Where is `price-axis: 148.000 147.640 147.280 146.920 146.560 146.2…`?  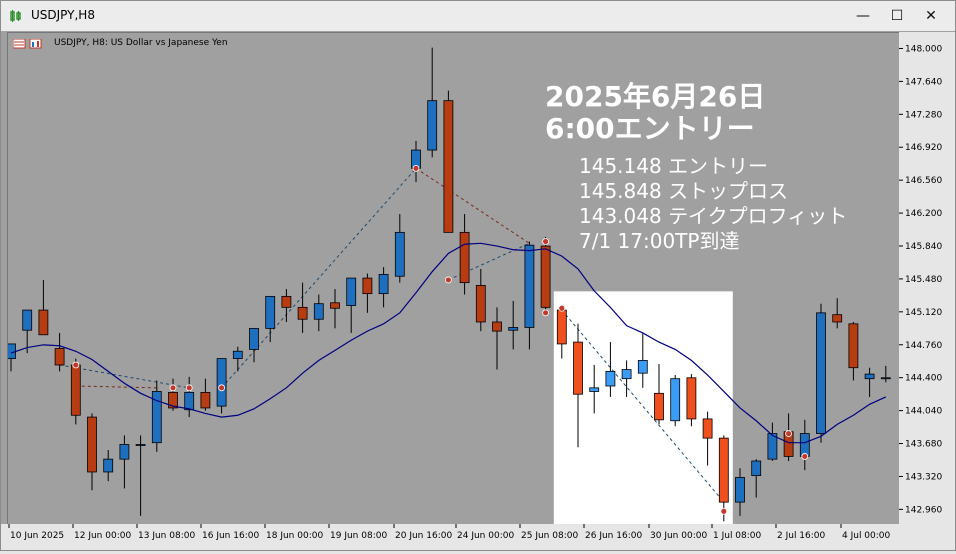 price-axis: 148.000 147.640 147.280 146.920 146.560 146.2… is located at coordinates (927, 278).